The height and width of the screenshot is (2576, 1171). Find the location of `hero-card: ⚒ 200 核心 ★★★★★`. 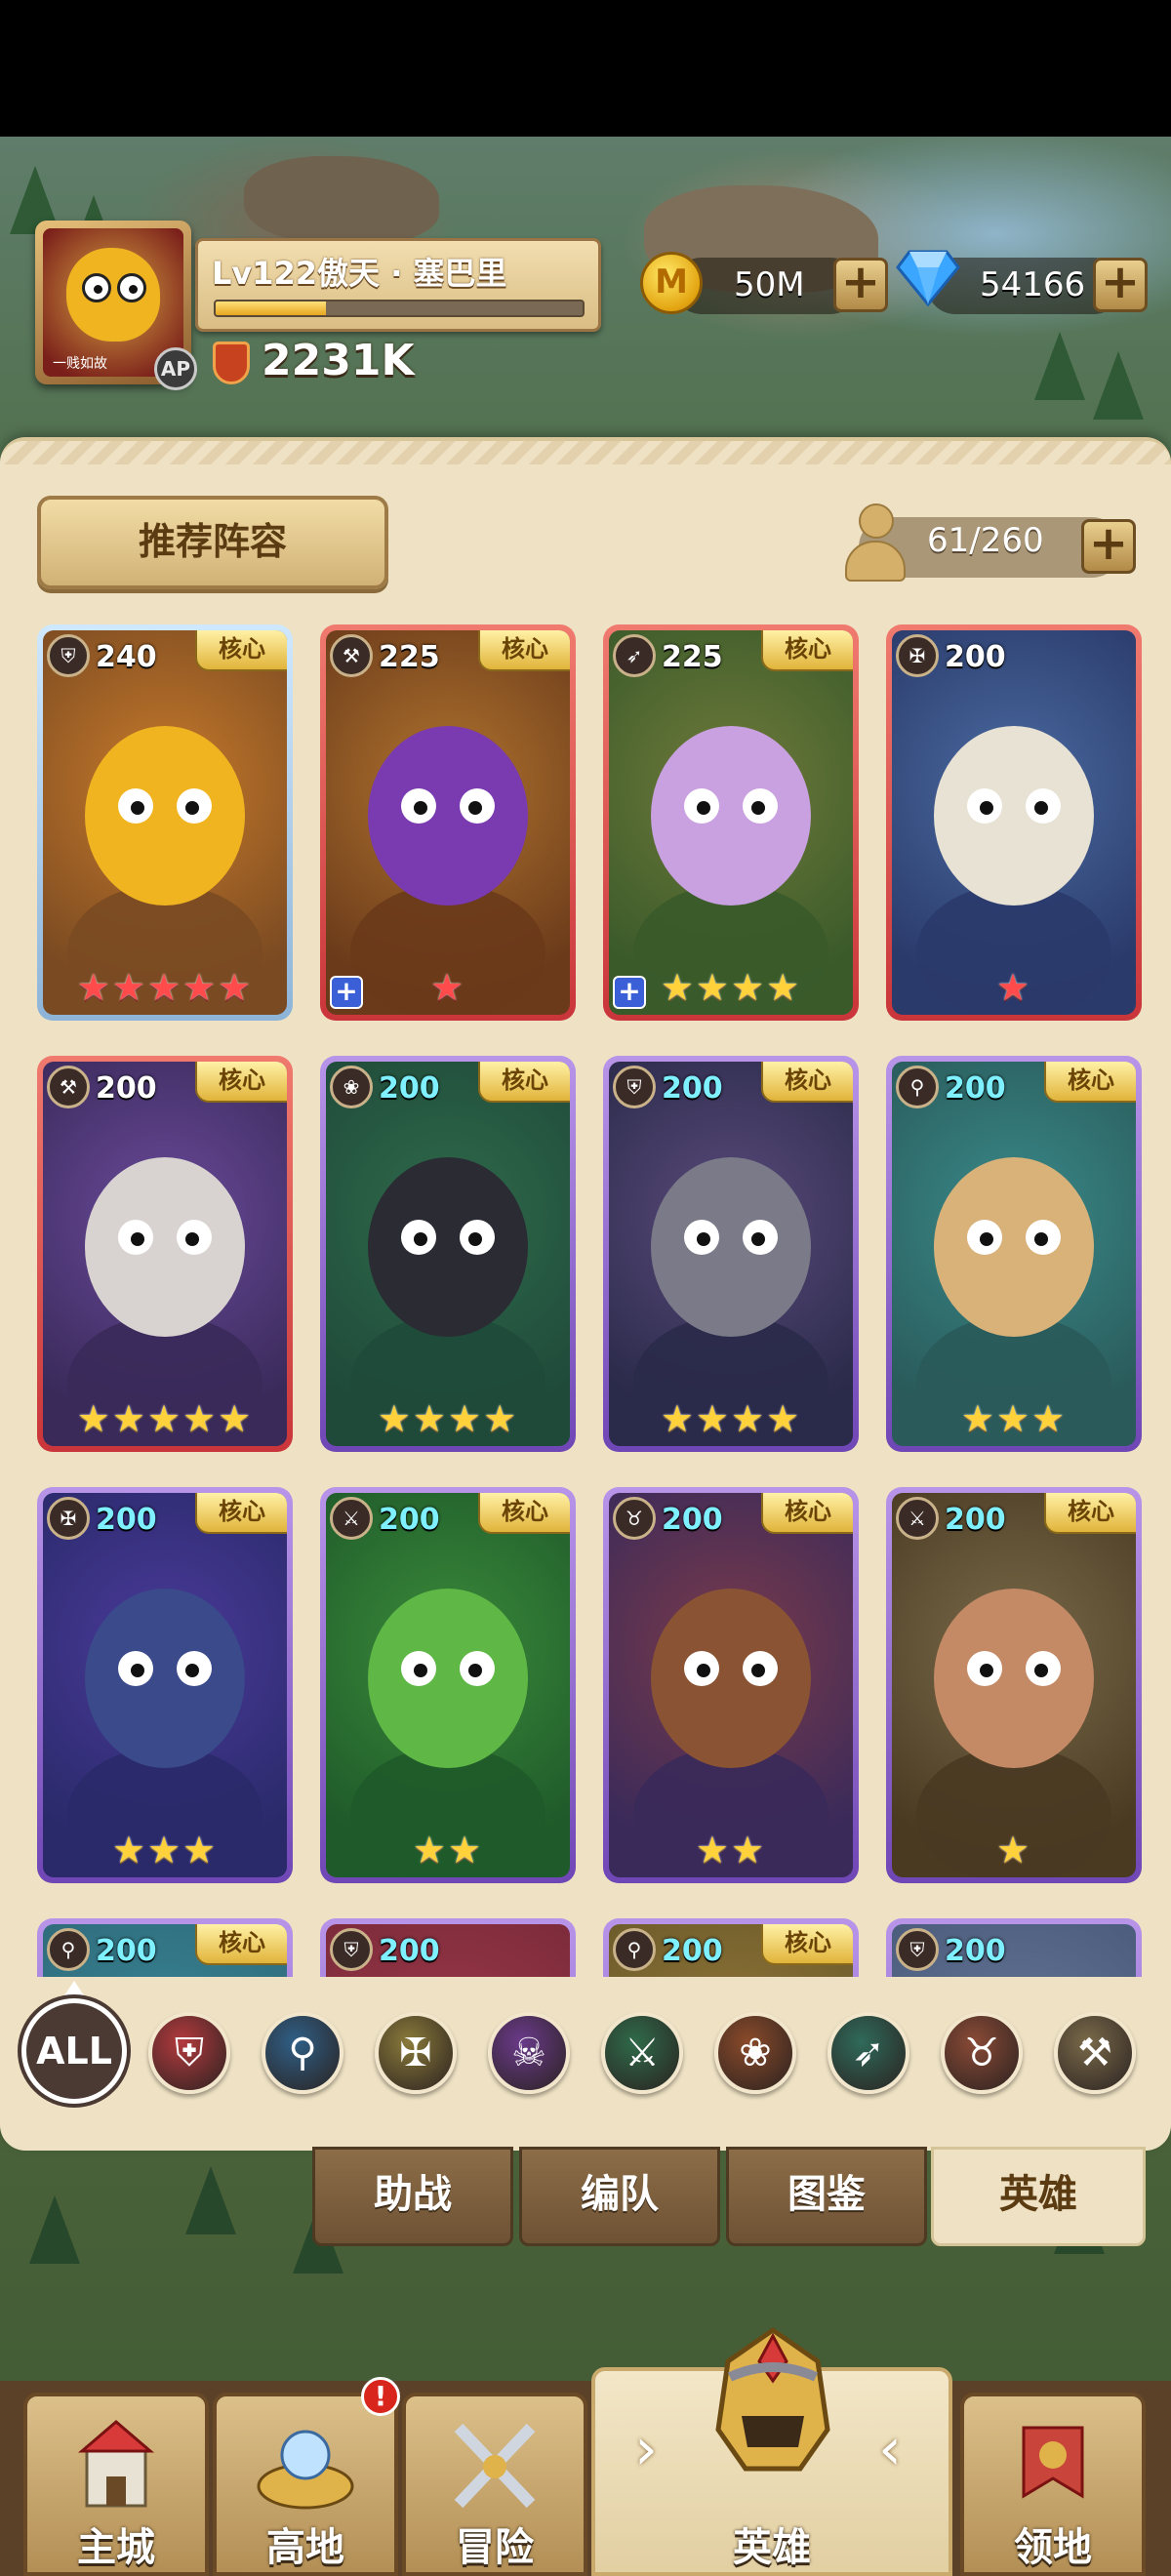

hero-card: ⚒ 200 核心 ★★★★★ is located at coordinates (165, 1254).